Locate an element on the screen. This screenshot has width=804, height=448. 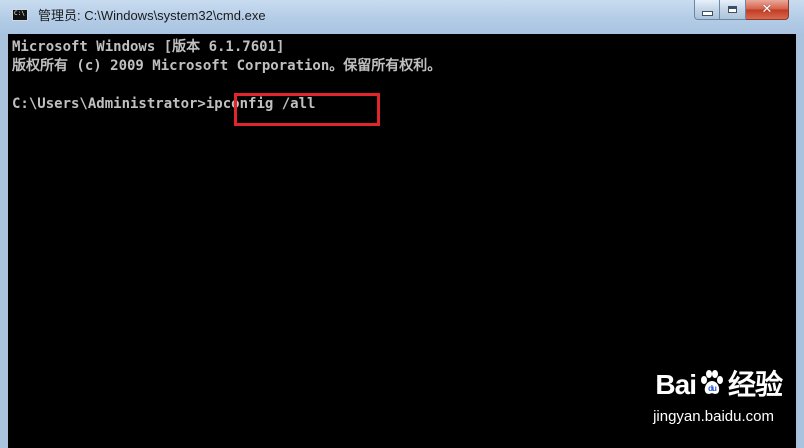
title-bar: C:\ 管理员: C:\Windows\system32\cmd.exe ✕ is located at coordinates (402, 17).